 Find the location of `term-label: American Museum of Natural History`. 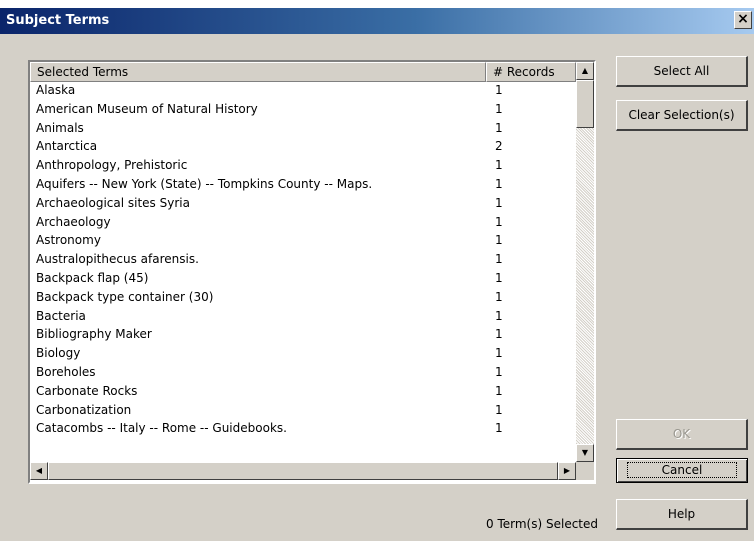

term-label: American Museum of Natural History is located at coordinates (147, 108).